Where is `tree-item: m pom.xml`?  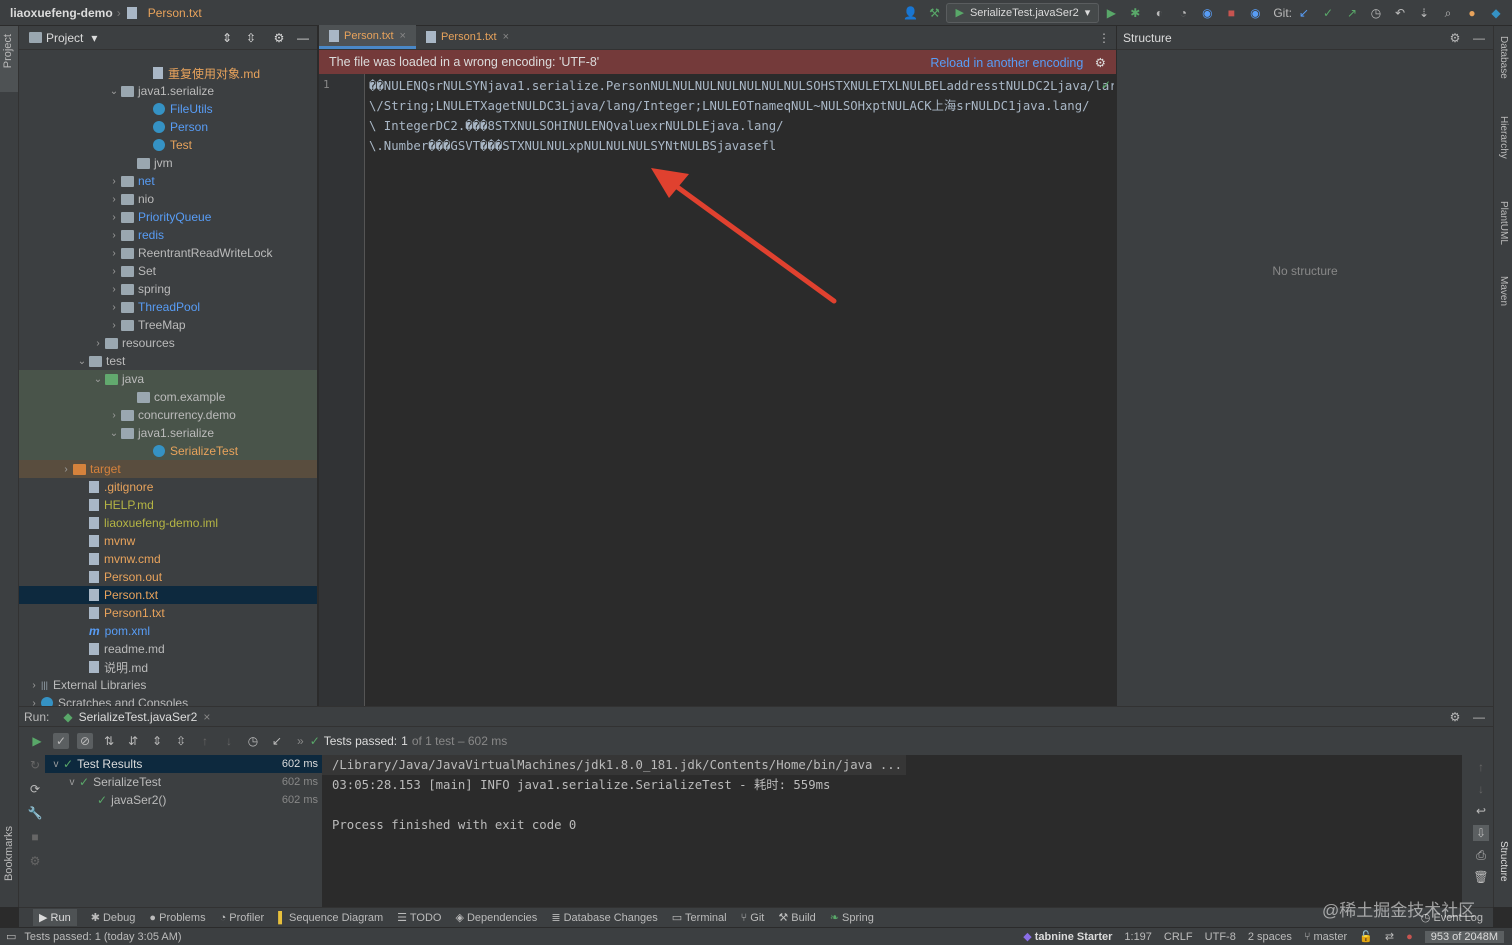 tree-item: m pom.xml is located at coordinates (168, 631).